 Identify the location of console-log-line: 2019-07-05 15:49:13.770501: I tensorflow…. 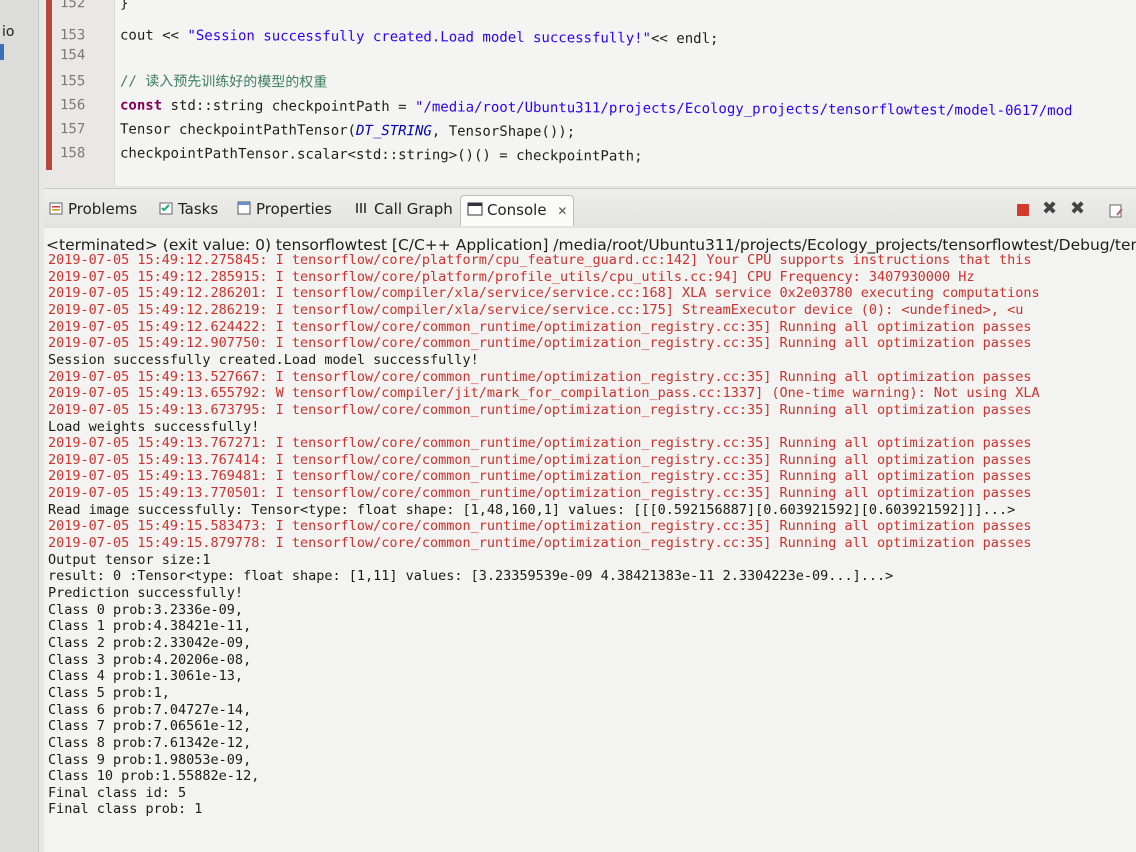
(540, 493).